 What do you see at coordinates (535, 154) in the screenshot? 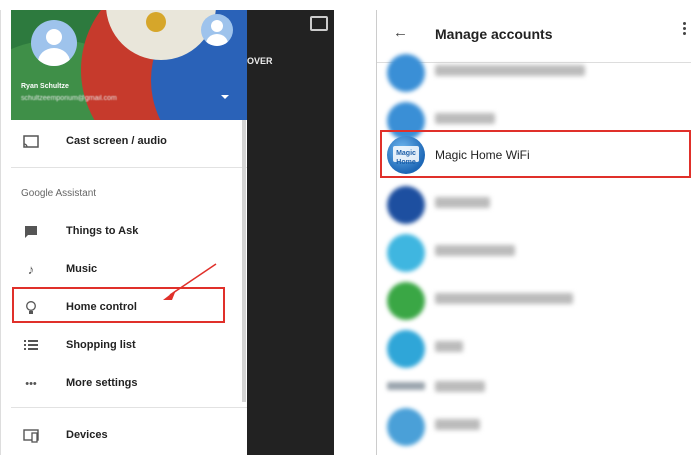
I see `highlight-box-magic-home-wifi` at bounding box center [535, 154].